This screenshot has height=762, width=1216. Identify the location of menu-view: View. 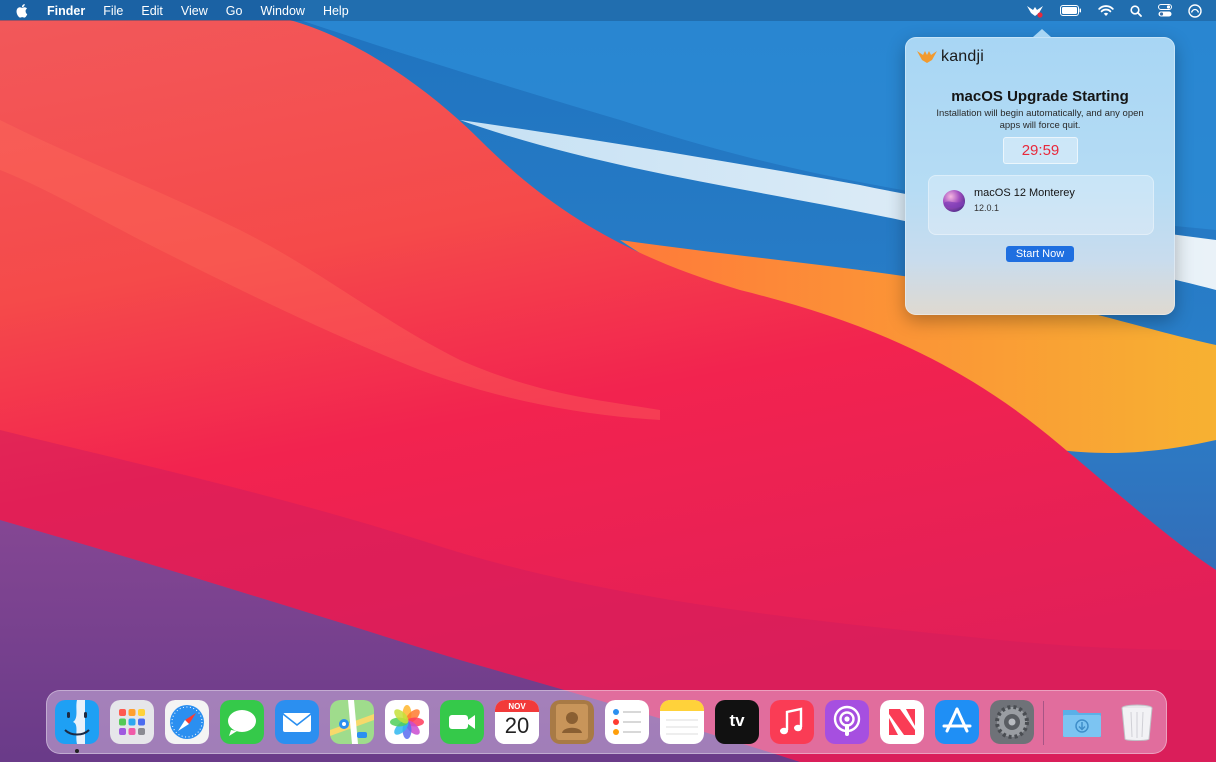
(194, 11).